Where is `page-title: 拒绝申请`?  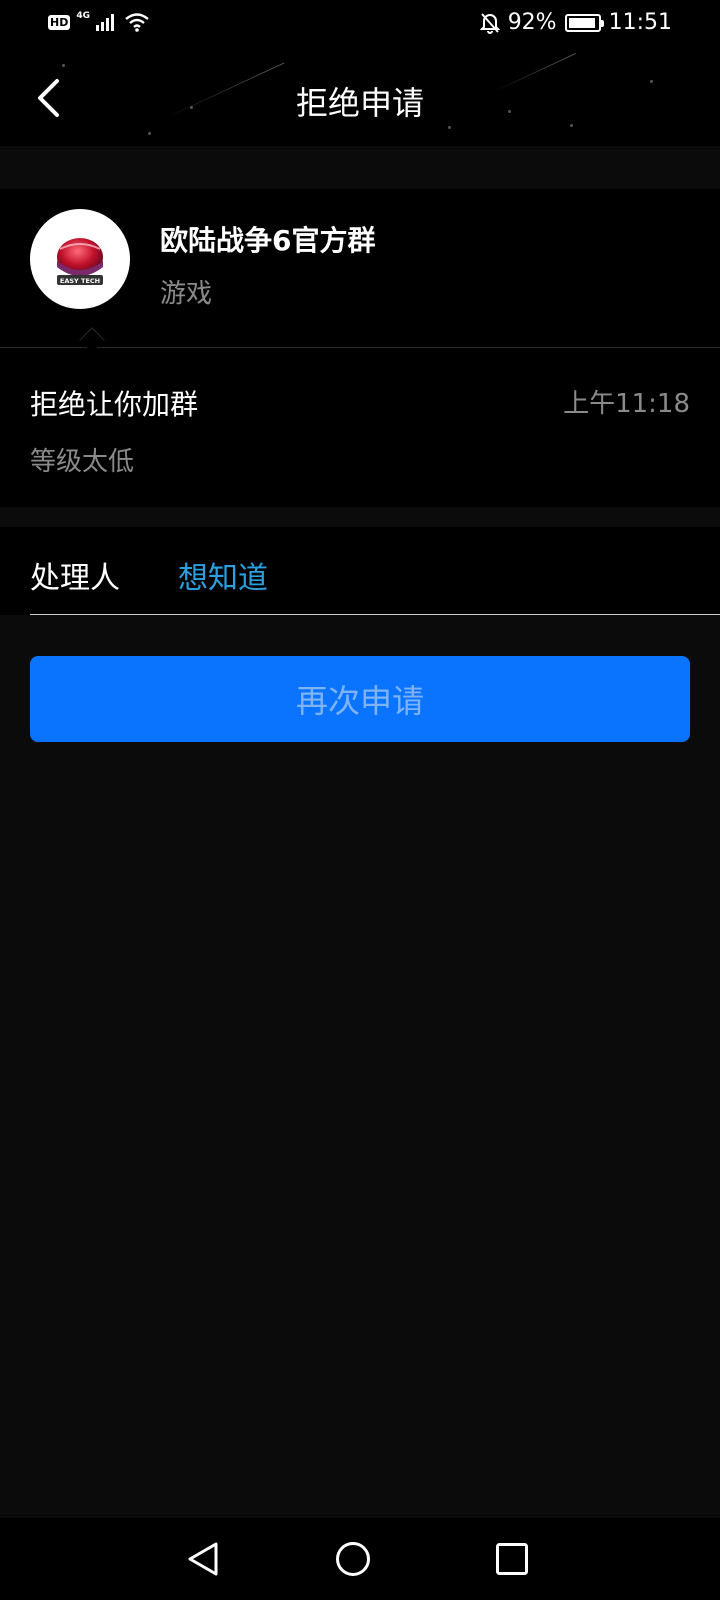
page-title: 拒绝申请 is located at coordinates (359, 103).